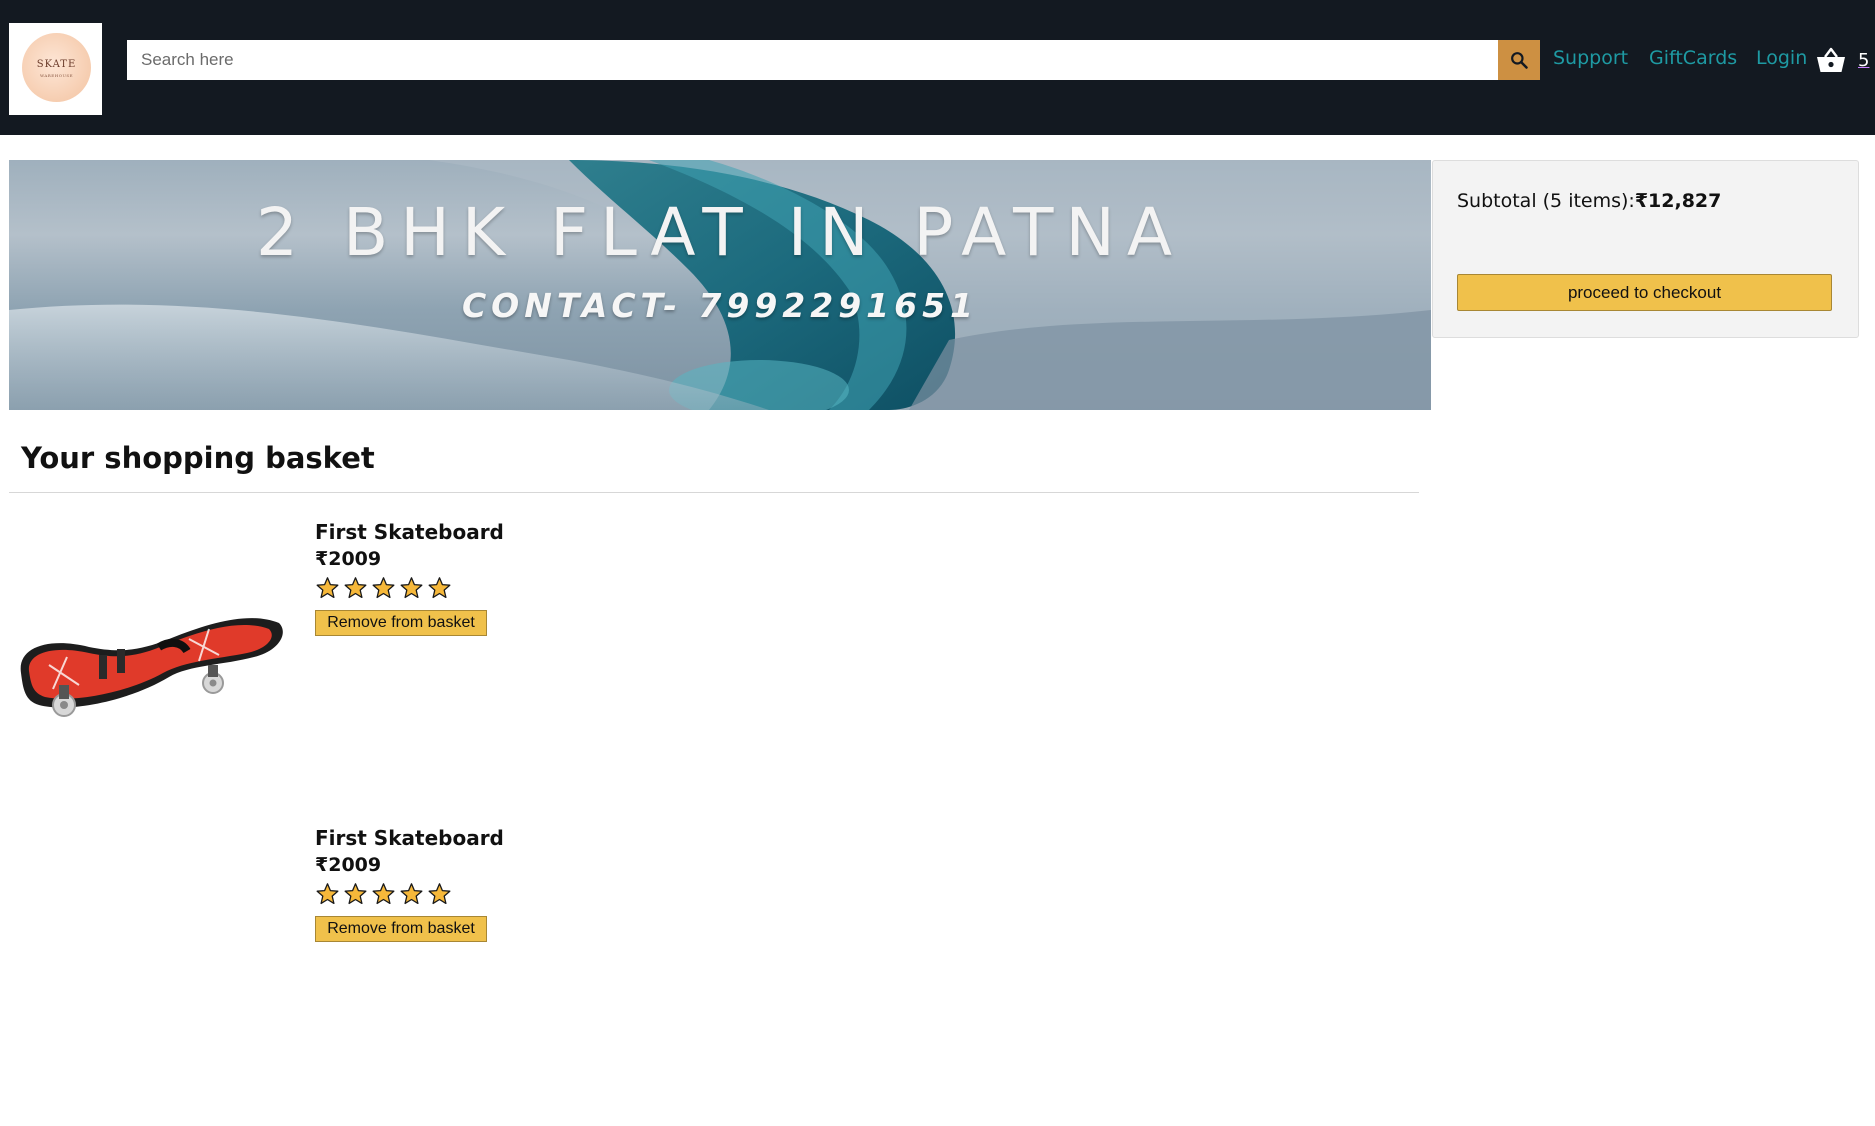 The height and width of the screenshot is (1126, 1875). Describe the element at coordinates (56, 75) in the screenshot. I see `logo-subtext: WAREHOUSE` at that location.